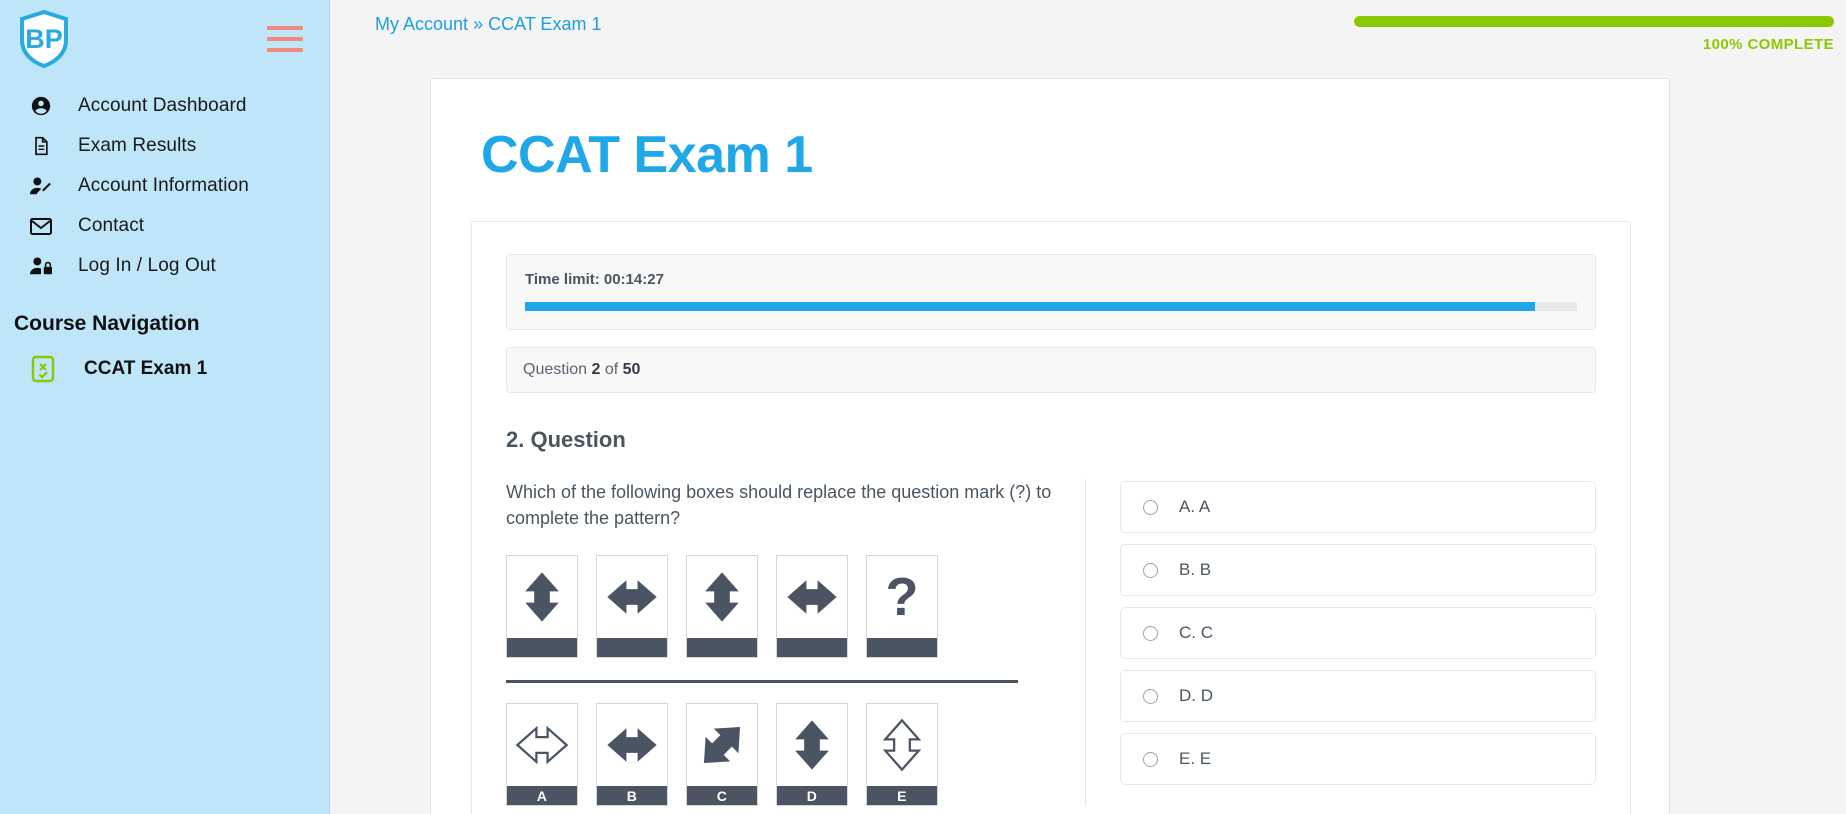 The width and height of the screenshot is (1846, 814). What do you see at coordinates (41, 266) in the screenshot?
I see `user-lock-icon` at bounding box center [41, 266].